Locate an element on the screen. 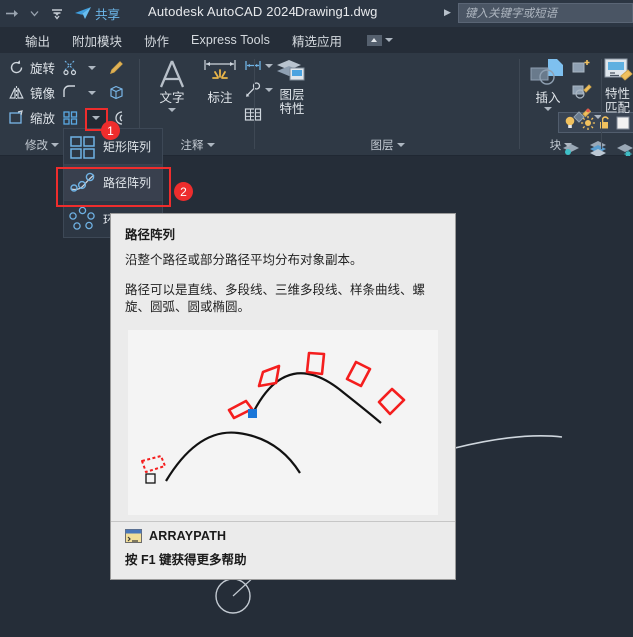  insert-dropdown-icon is located at coordinates (548, 109).